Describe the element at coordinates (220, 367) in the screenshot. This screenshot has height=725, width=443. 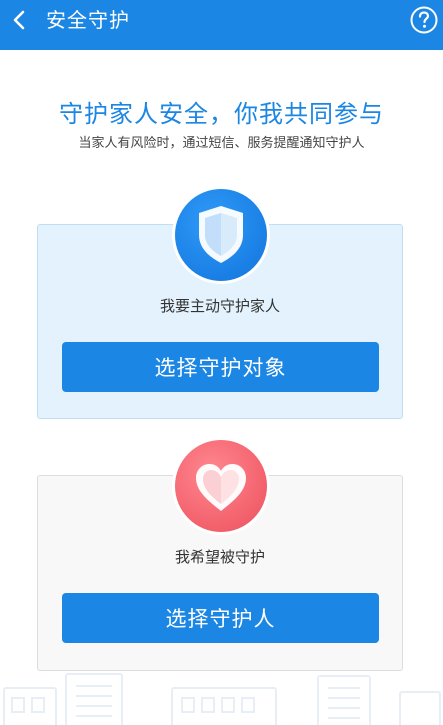
I see `choose-guarded-button: 选择守护对象` at that location.